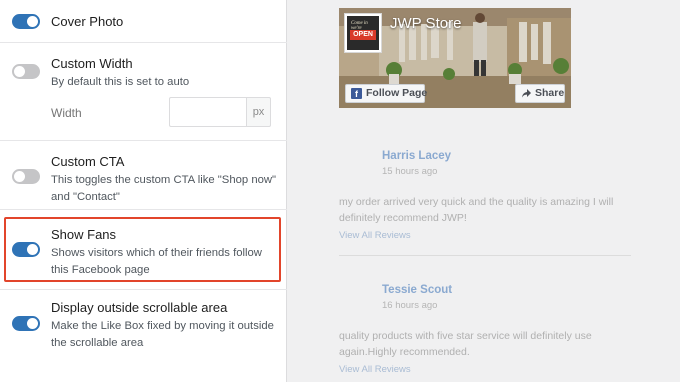 This screenshot has height=382, width=680. I want to click on reviewer-name: Tessie Scout, so click(417, 290).